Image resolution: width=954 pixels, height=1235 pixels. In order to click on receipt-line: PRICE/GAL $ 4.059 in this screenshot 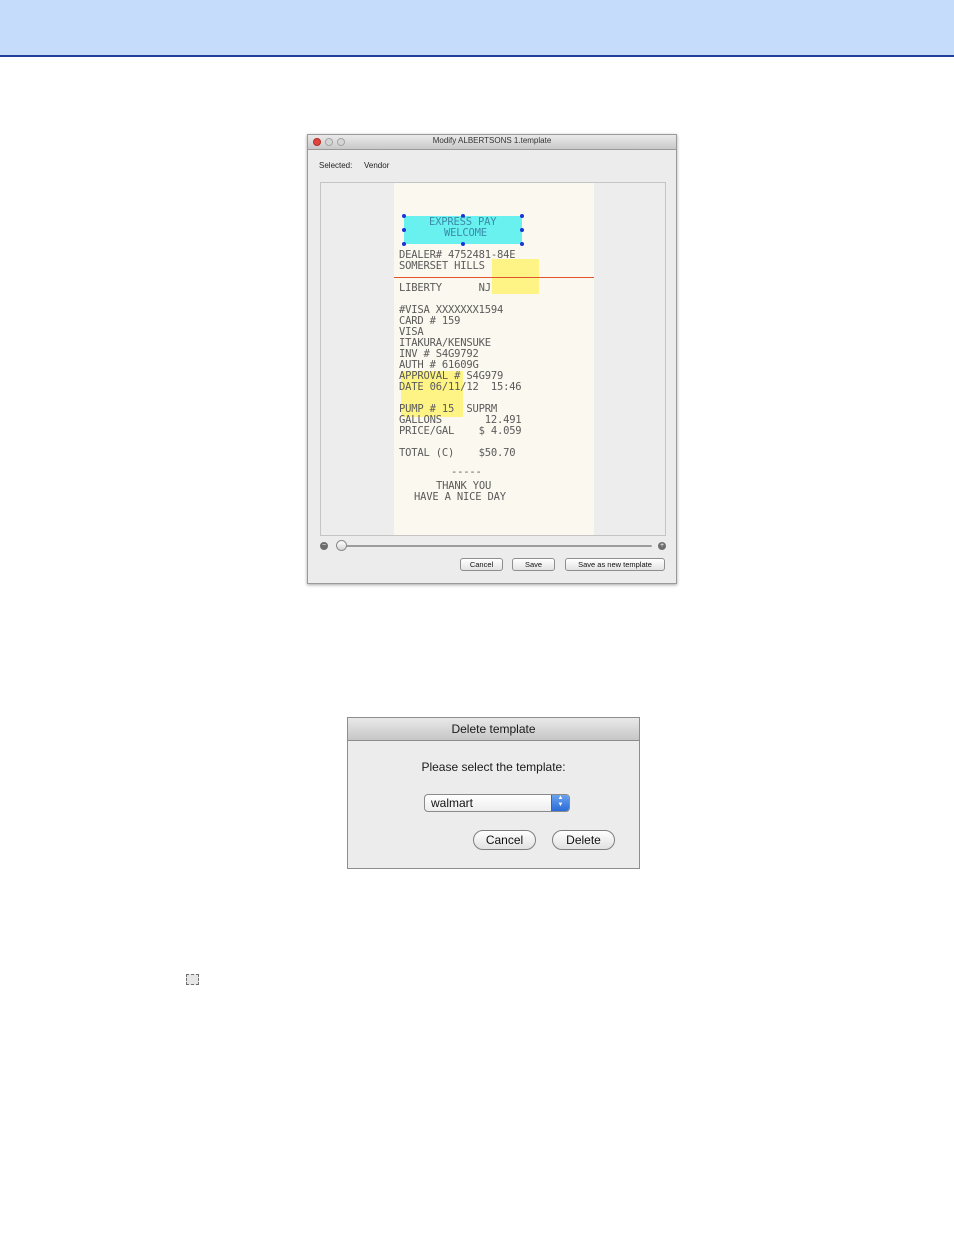, I will do `click(460, 431)`.